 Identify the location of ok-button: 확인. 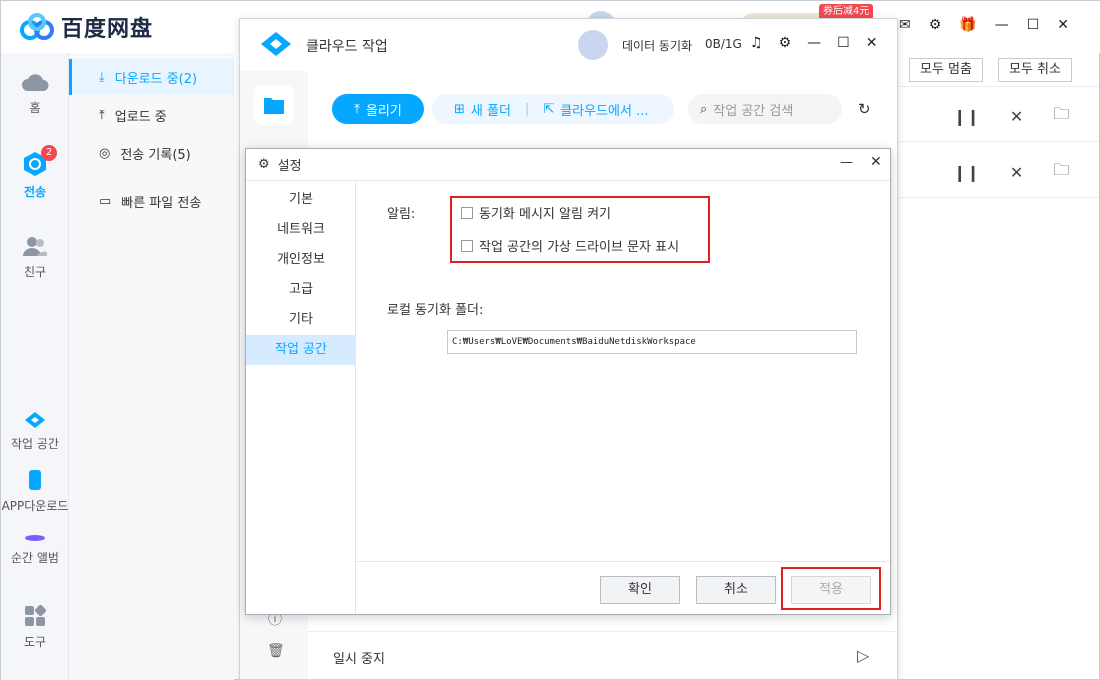
(640, 590).